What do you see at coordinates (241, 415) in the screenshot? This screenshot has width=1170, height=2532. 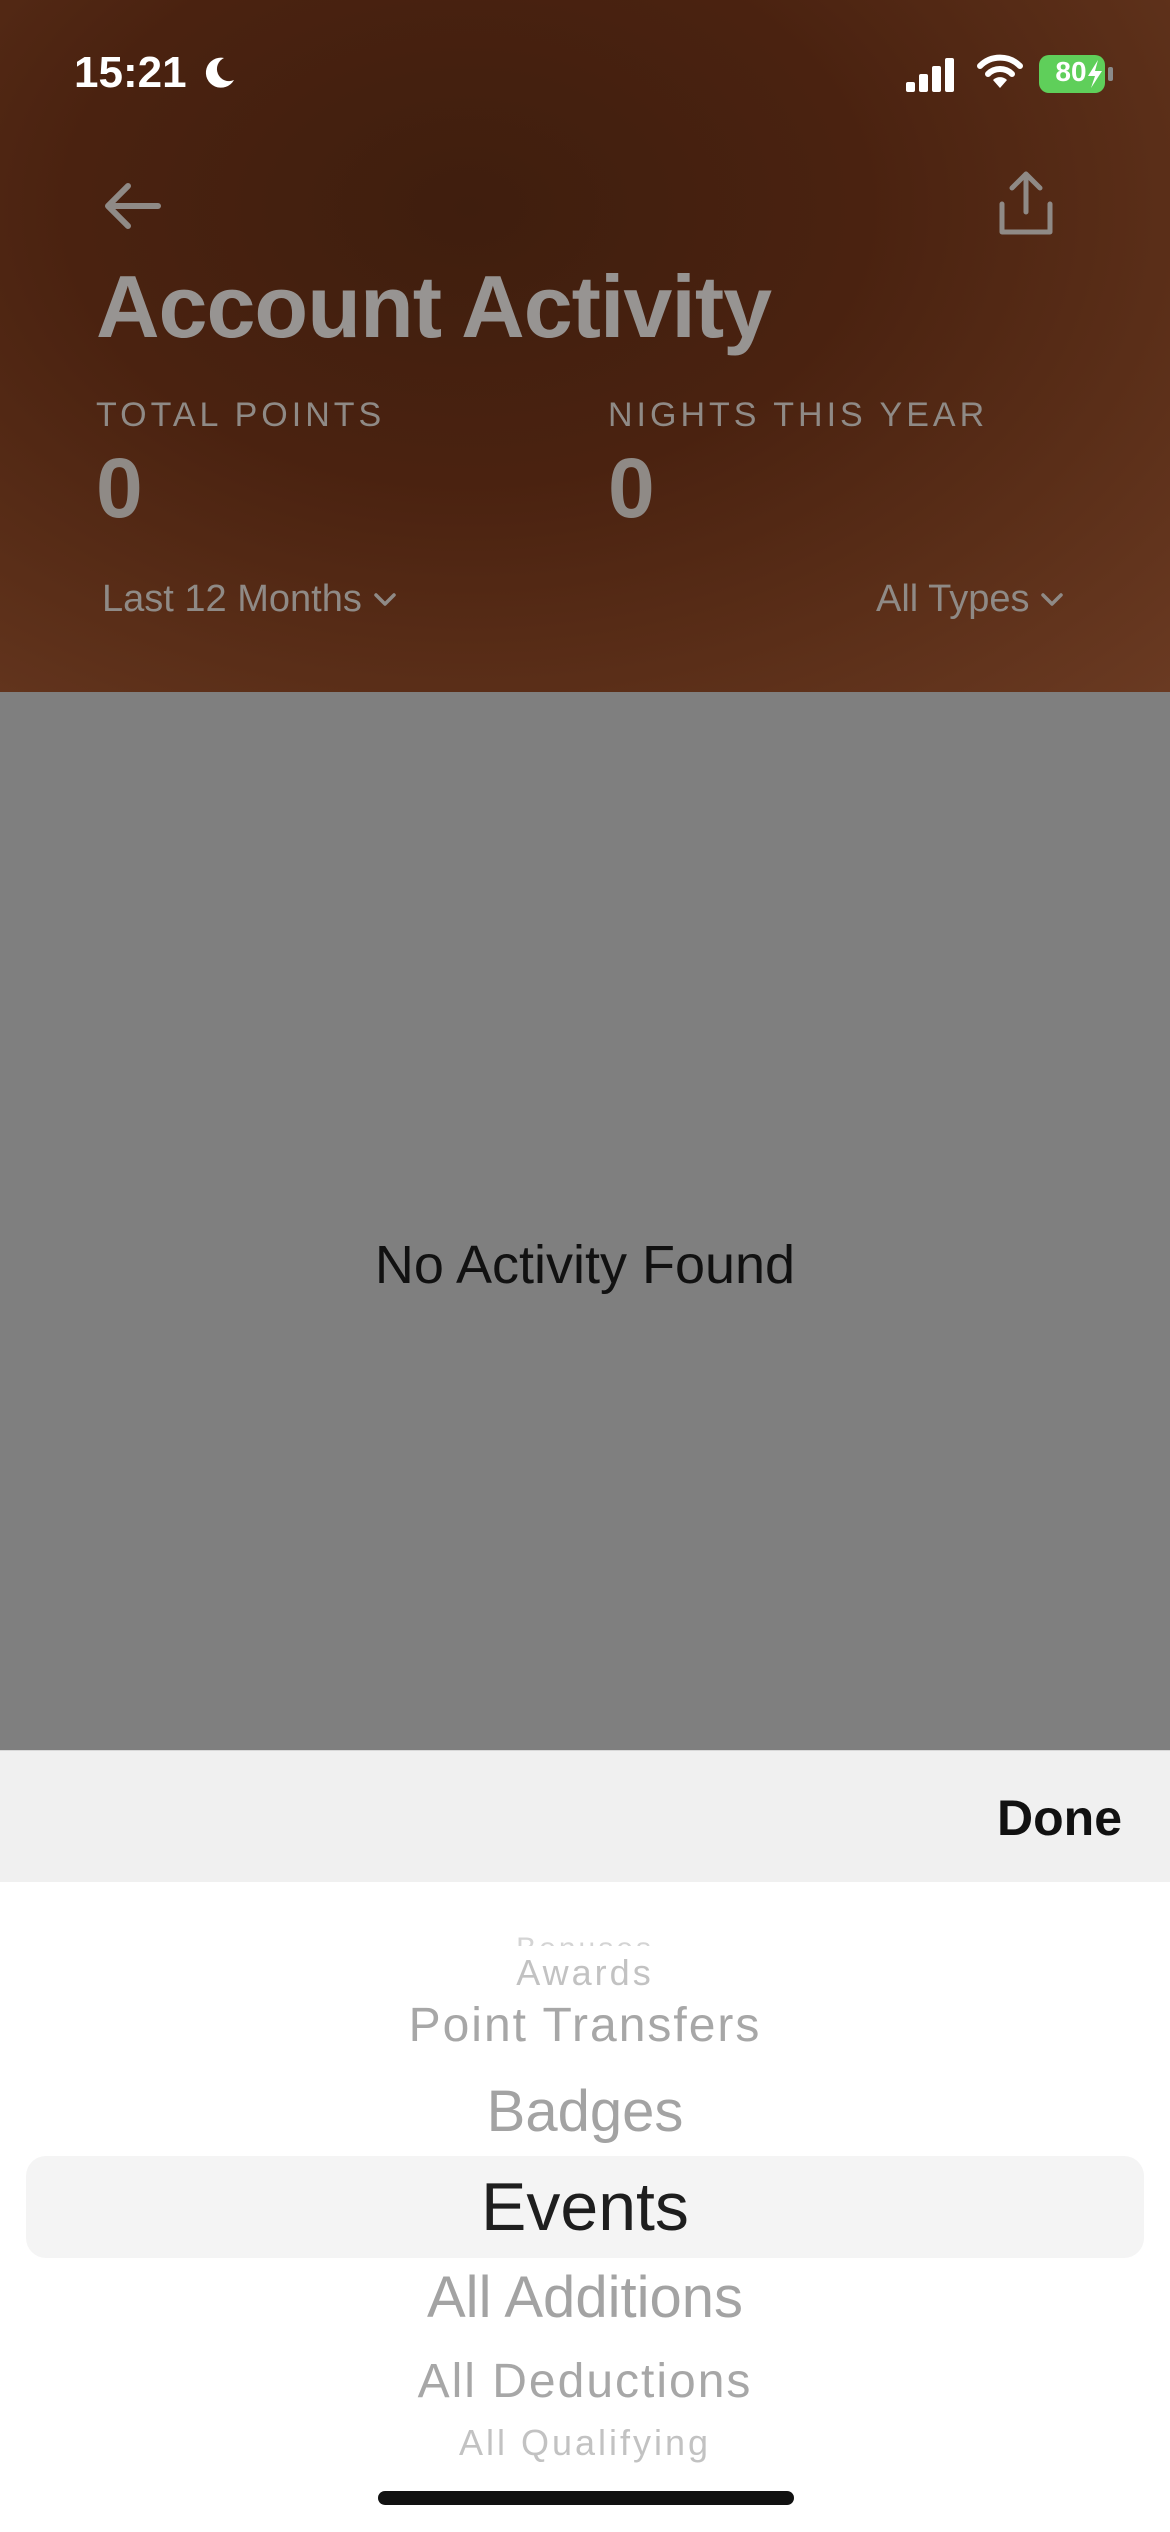 I see `total-points-label: TOTAL POINTS` at bounding box center [241, 415].